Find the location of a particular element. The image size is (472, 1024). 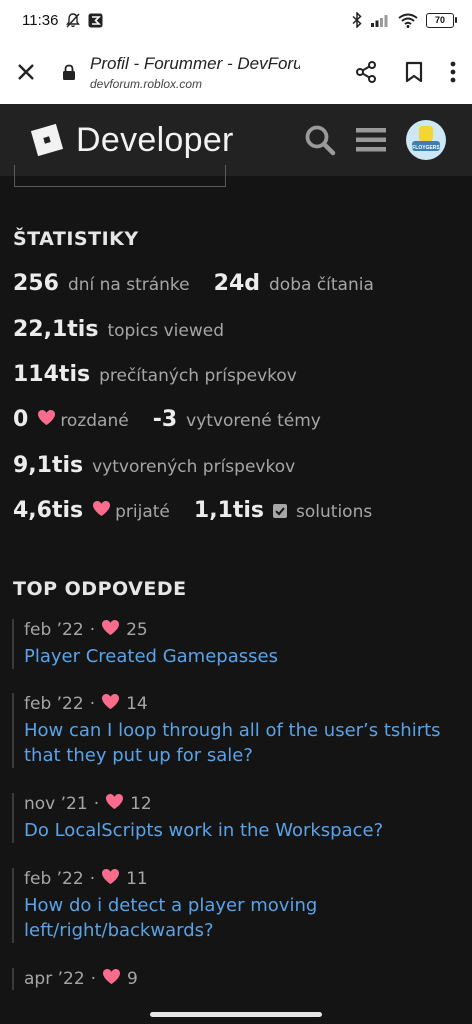

url-host: devforum.roblox.com is located at coordinates (146, 83).